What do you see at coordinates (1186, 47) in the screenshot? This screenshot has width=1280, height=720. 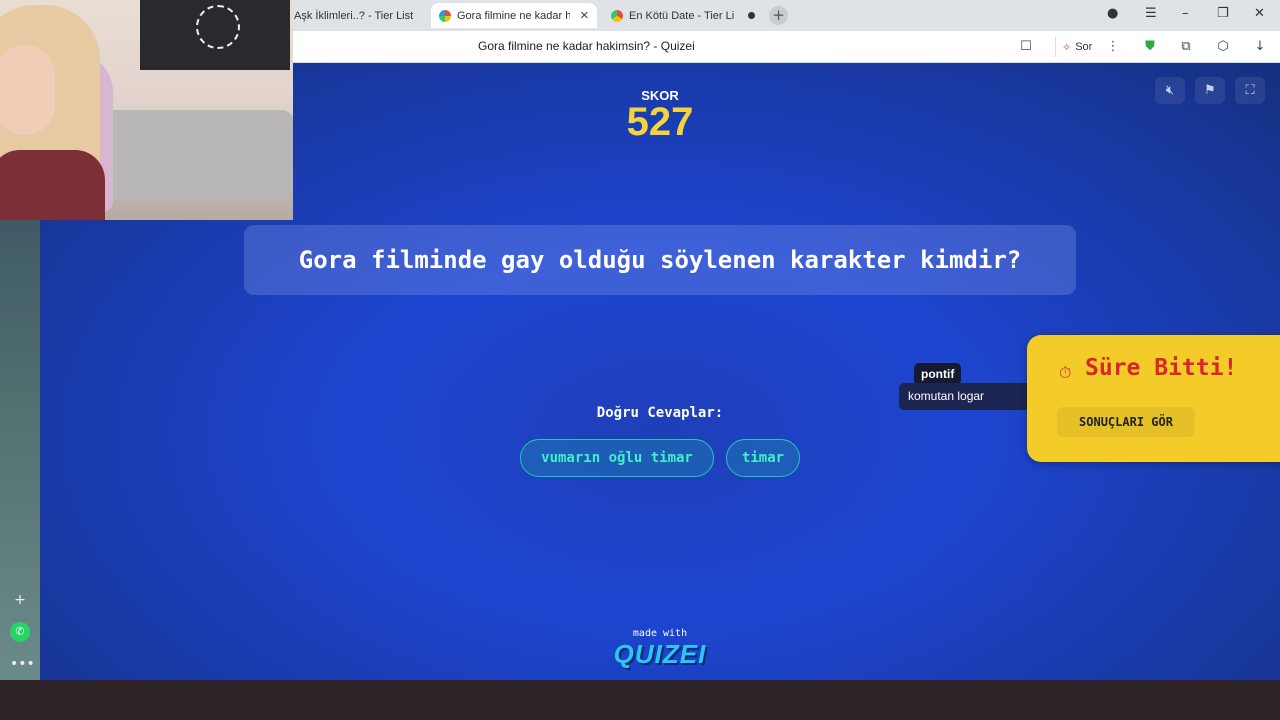 I see `extensions-icon: ⧉` at bounding box center [1186, 47].